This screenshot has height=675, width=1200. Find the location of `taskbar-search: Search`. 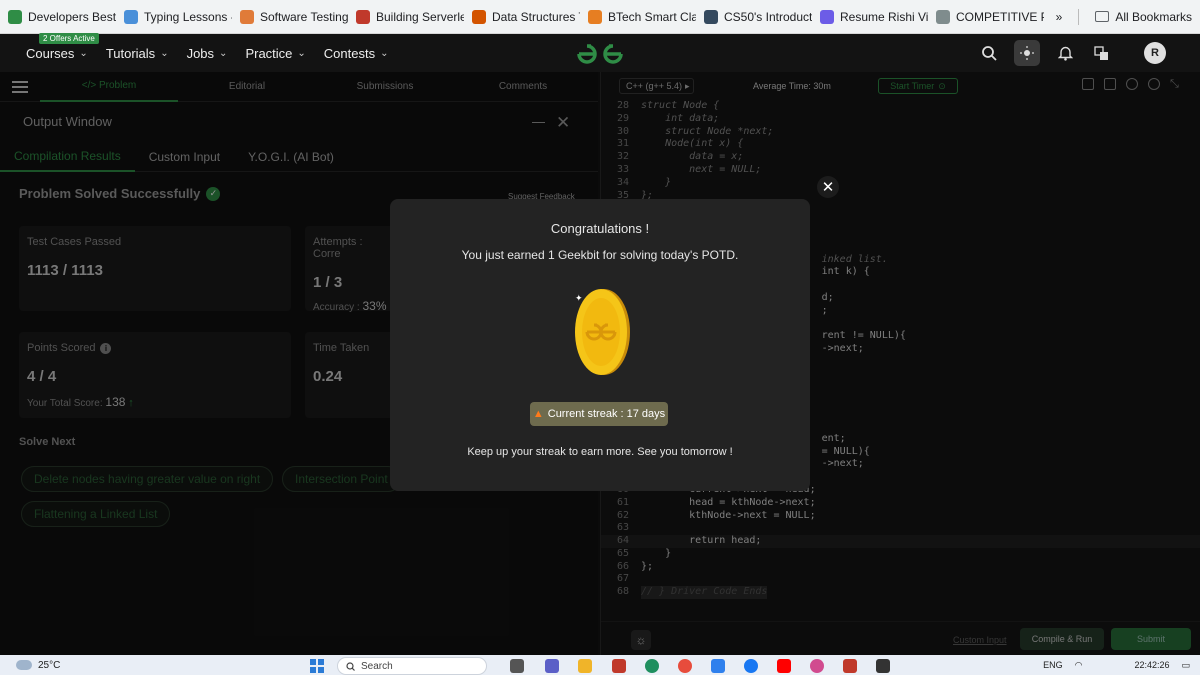

taskbar-search: Search is located at coordinates (412, 666).